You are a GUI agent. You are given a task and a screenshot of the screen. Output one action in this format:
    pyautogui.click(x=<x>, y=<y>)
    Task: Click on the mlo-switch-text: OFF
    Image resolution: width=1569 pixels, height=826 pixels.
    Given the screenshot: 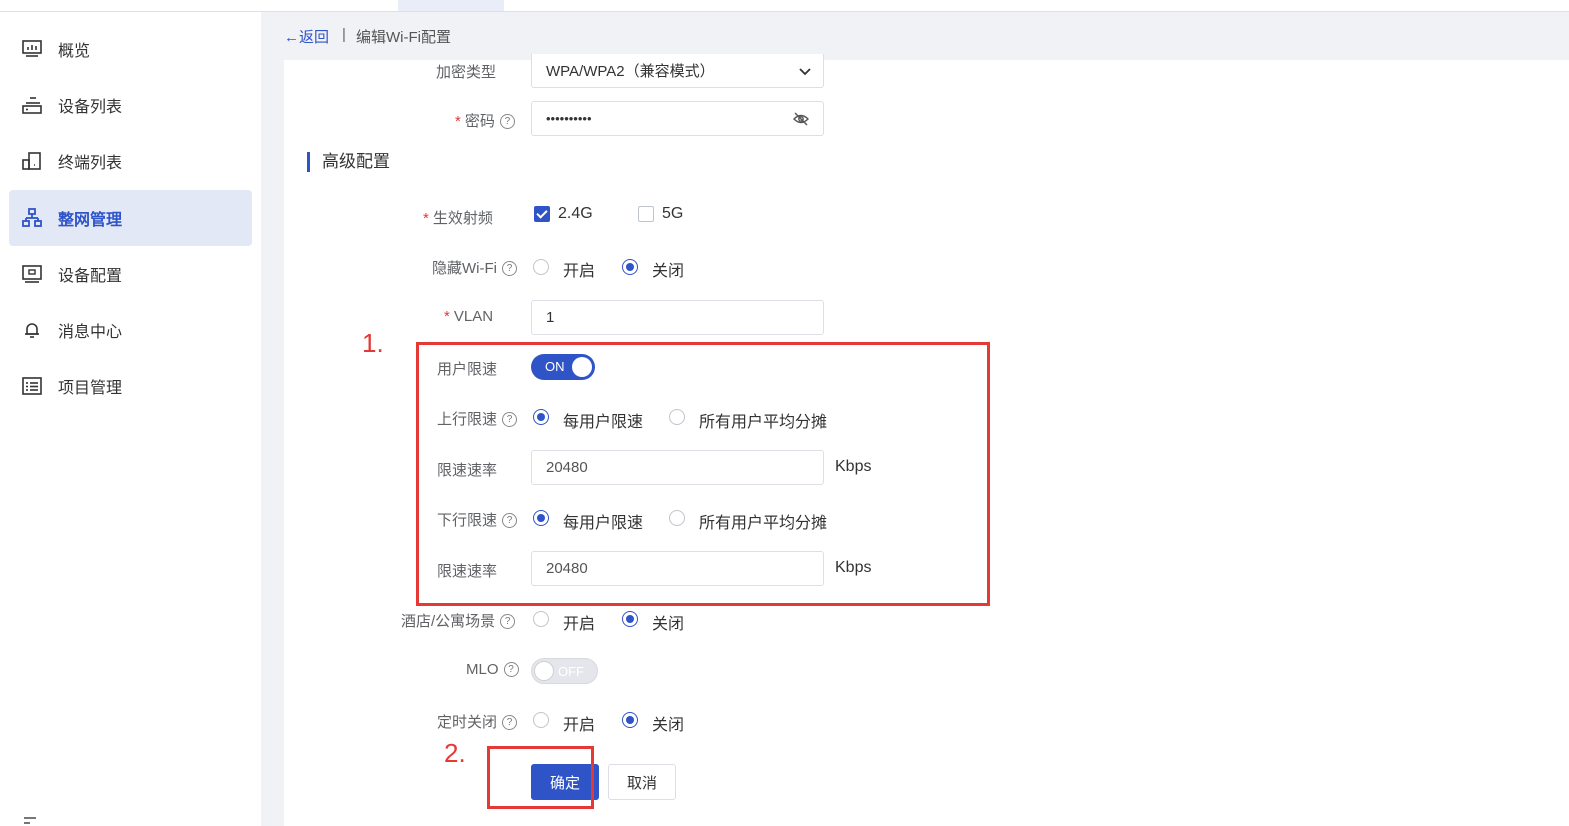 What is the action you would take?
    pyautogui.click(x=571, y=671)
    